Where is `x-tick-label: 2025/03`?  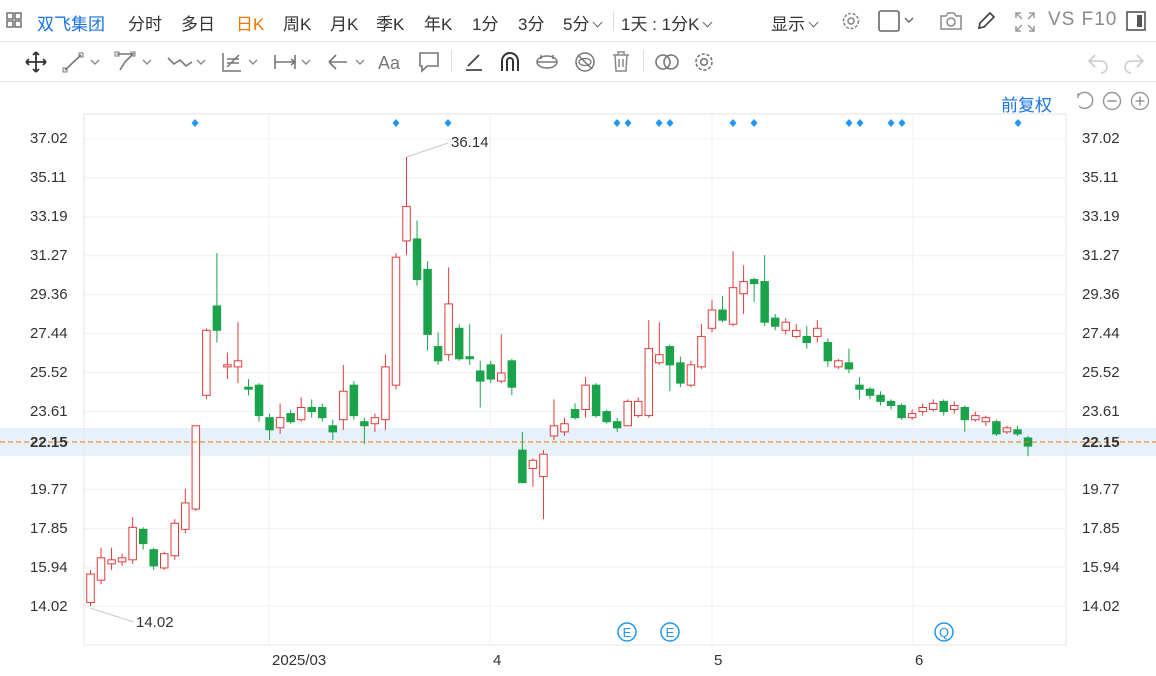 x-tick-label: 2025/03 is located at coordinates (299, 660).